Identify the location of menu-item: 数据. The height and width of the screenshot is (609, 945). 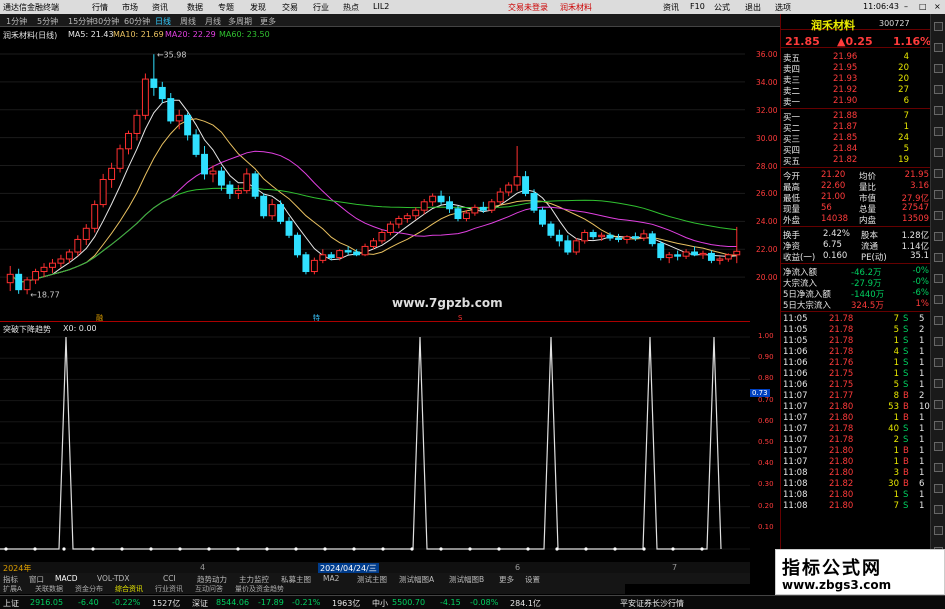
(195, 7).